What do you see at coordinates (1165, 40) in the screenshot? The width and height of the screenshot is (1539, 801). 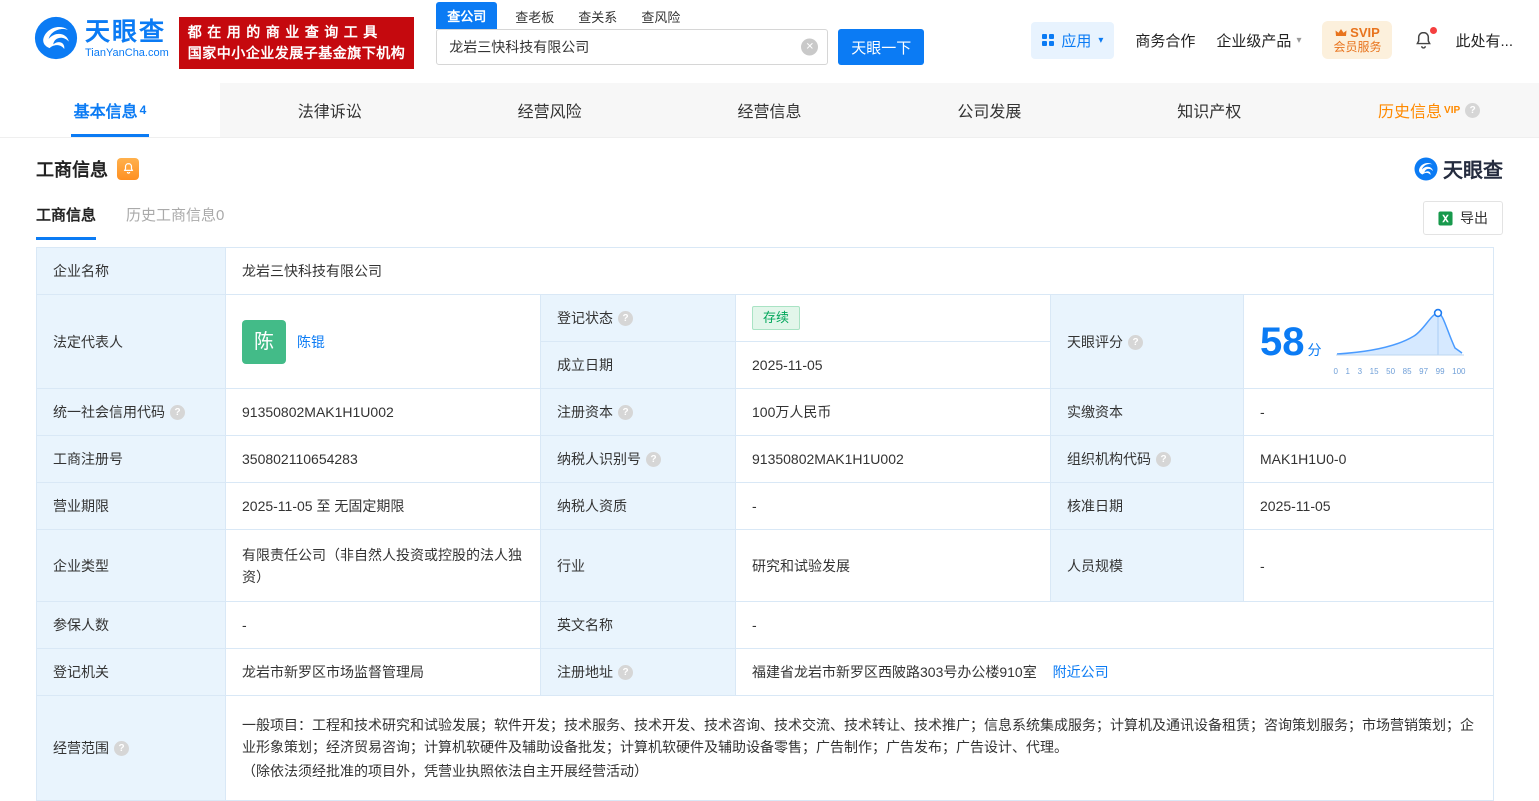 I see `business-cooperation-link: 商务合作` at bounding box center [1165, 40].